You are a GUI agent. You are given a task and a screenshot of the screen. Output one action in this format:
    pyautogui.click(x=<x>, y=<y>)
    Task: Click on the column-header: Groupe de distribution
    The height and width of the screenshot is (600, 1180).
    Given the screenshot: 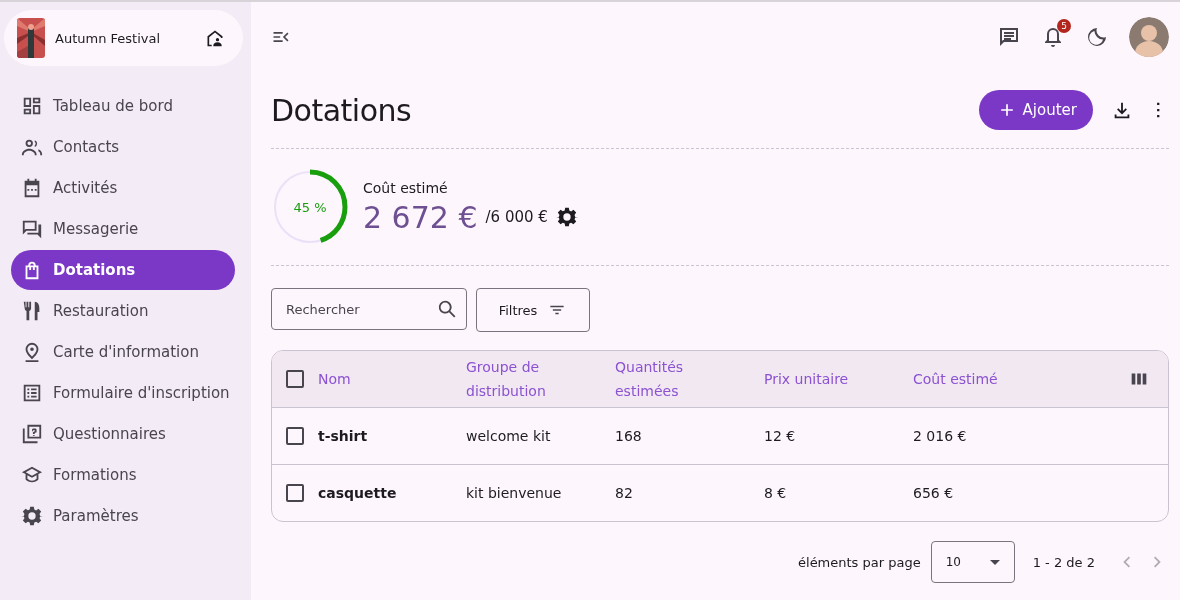 What is the action you would take?
    pyautogui.click(x=540, y=379)
    